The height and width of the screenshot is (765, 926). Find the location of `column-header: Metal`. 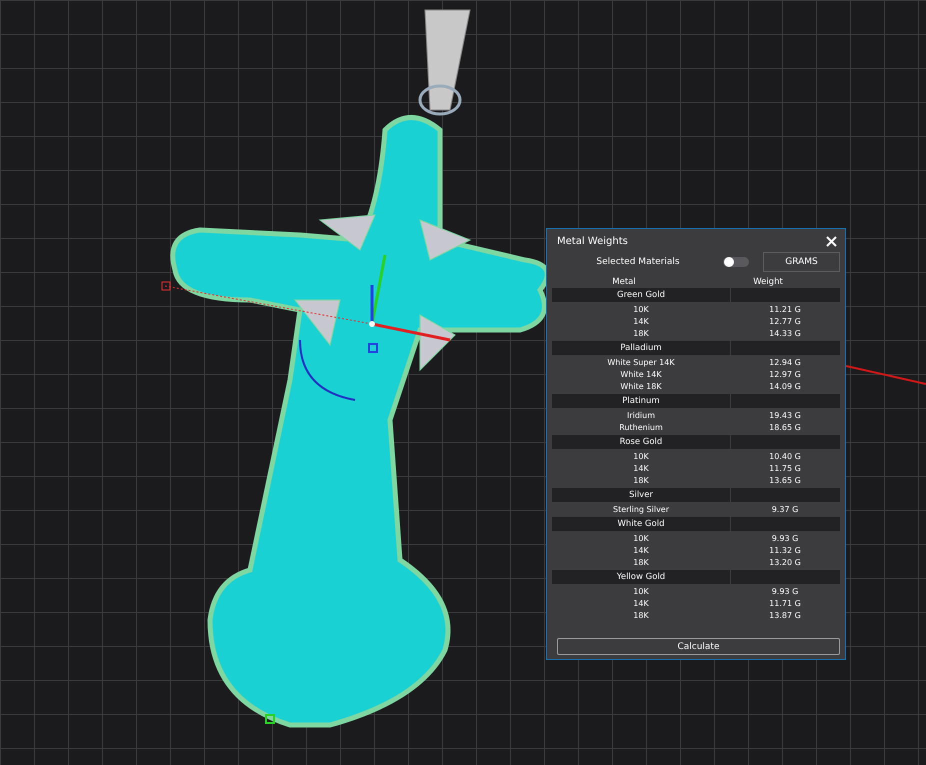

column-header: Metal is located at coordinates (624, 282).